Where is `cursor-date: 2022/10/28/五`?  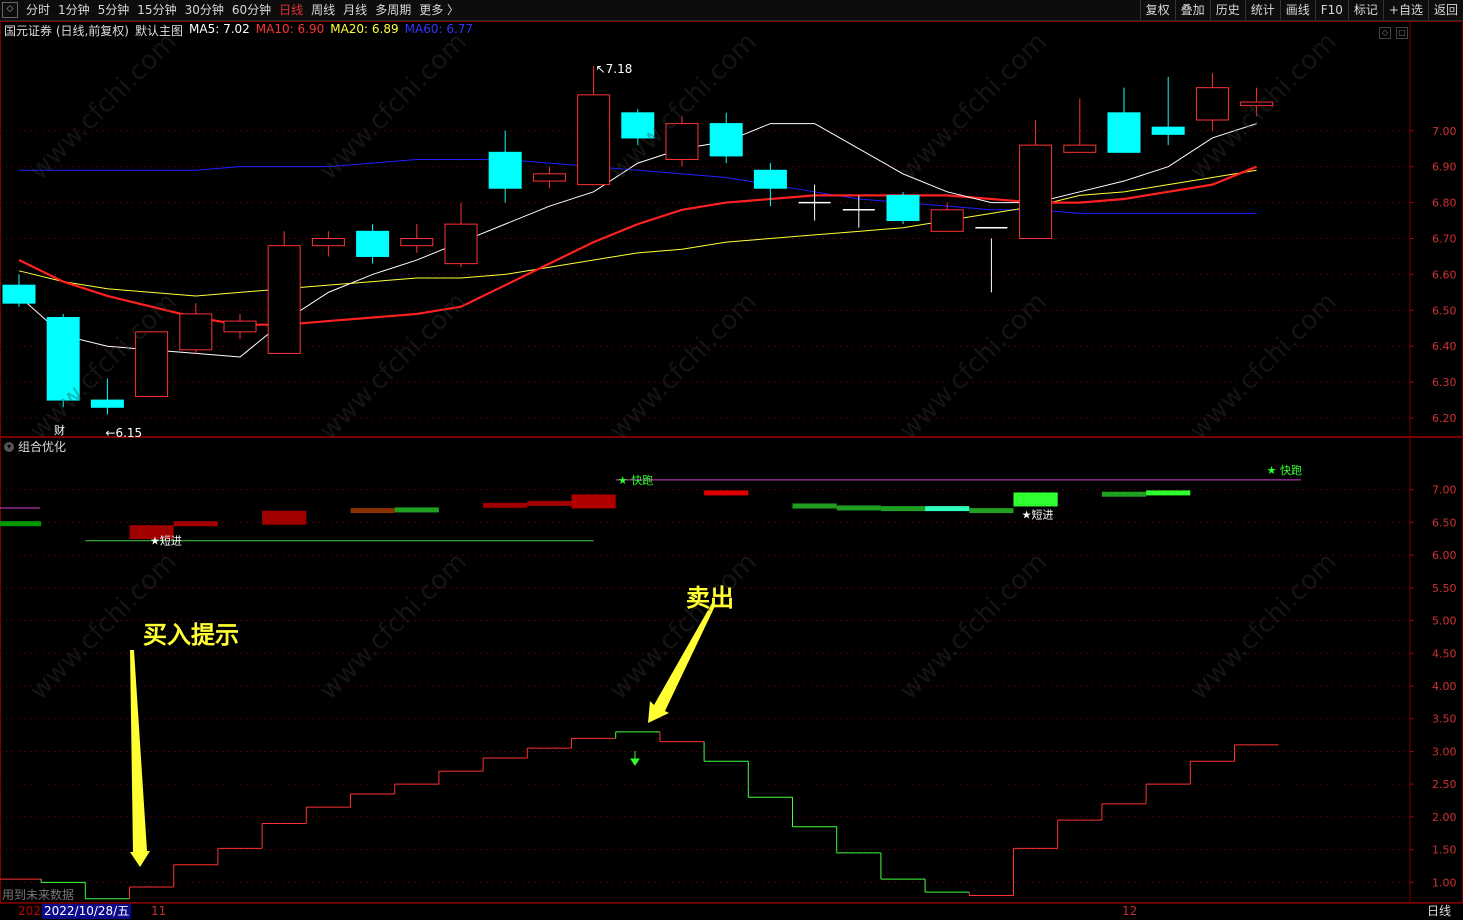 cursor-date: 2022/10/28/五 is located at coordinates (87, 911).